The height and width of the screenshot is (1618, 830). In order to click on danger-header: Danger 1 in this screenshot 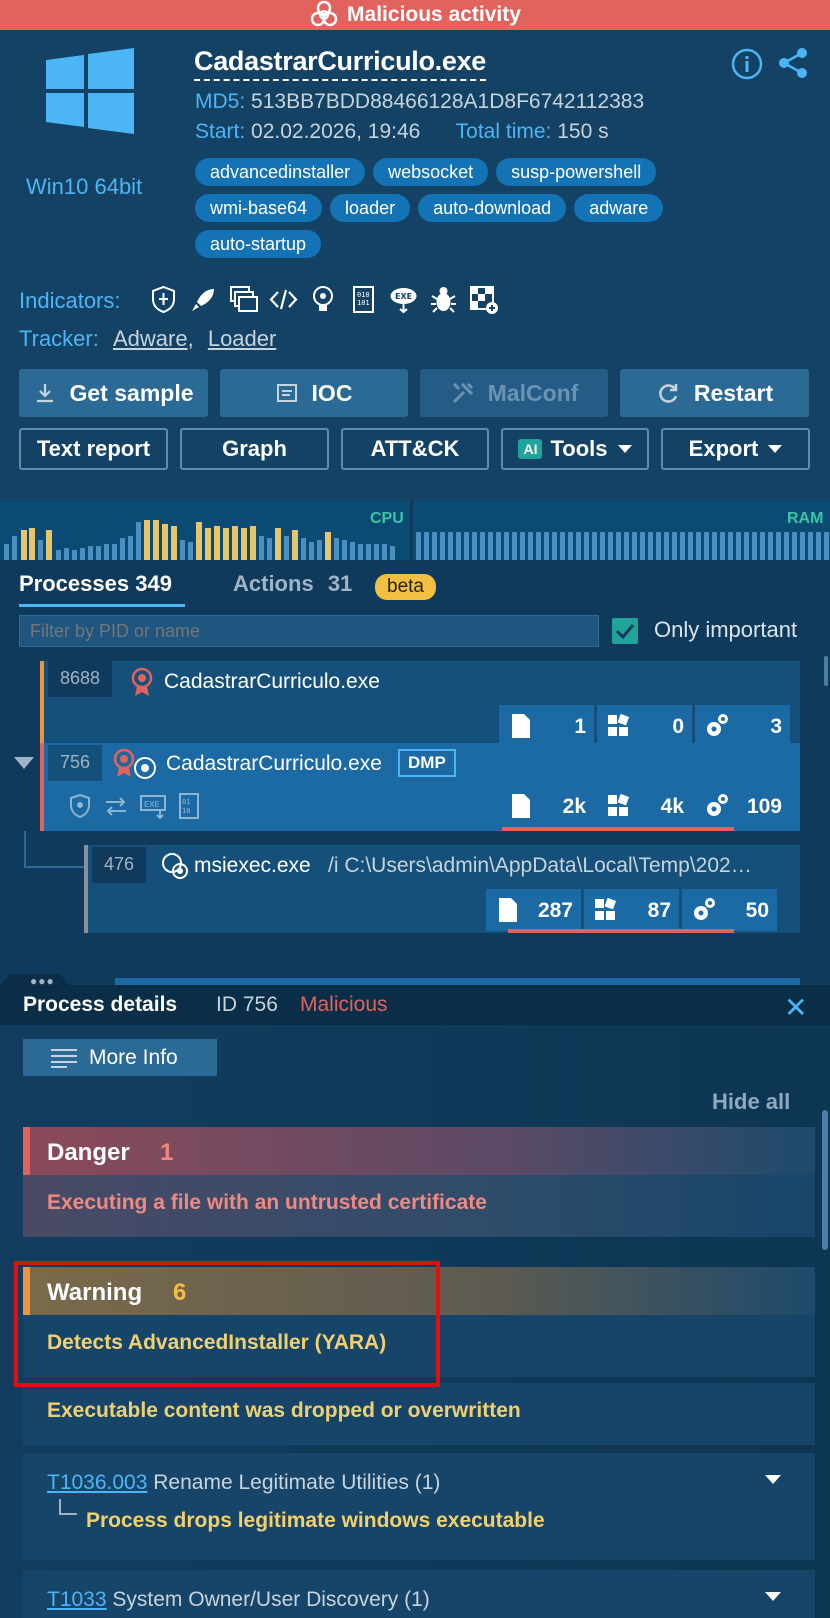, I will do `click(419, 1151)`.